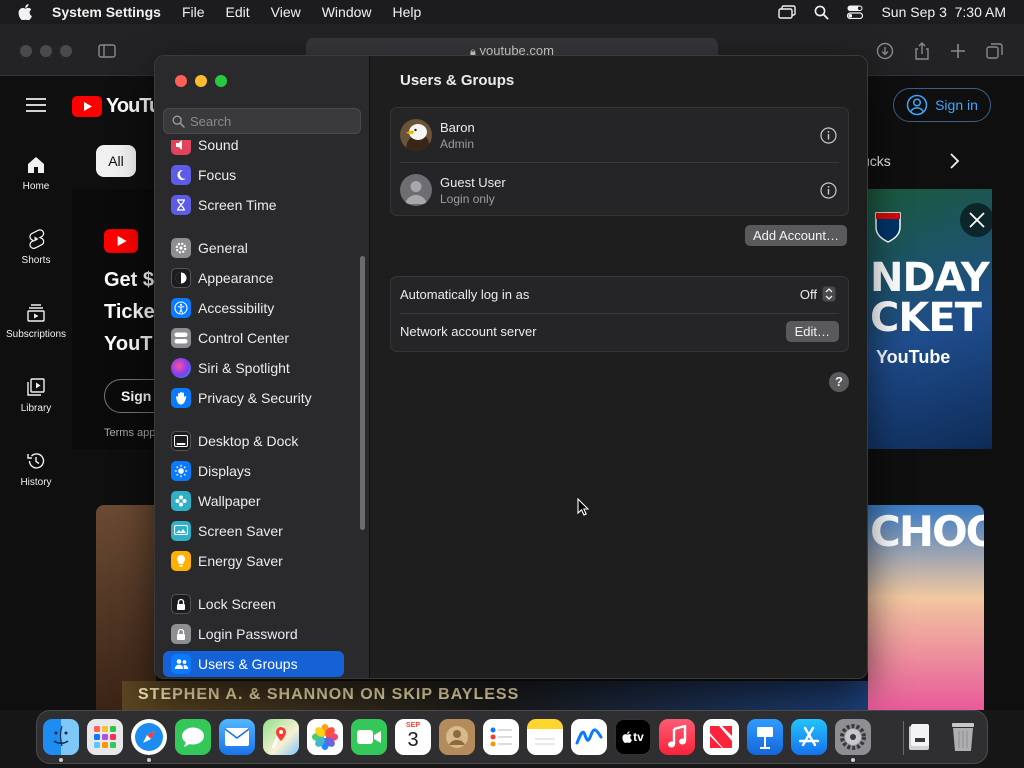  What do you see at coordinates (36, 469) in the screenshot?
I see `yt-nav-history: History` at bounding box center [36, 469].